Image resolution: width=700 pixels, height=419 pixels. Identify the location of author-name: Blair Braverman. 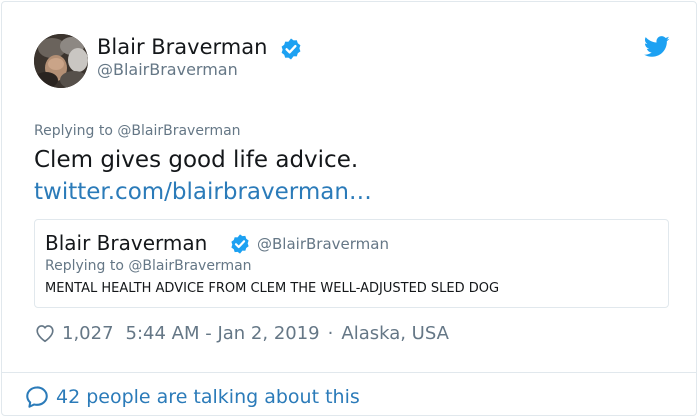
(182, 47).